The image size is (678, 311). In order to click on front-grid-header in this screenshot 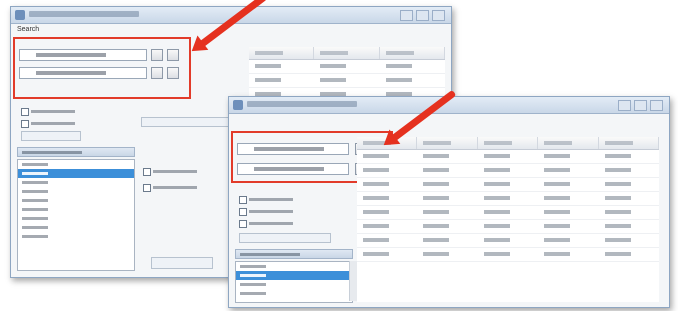, I will do `click(508, 143)`.